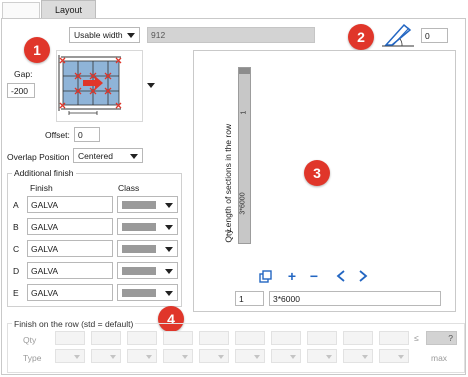 This screenshot has width=468, height=377. Describe the element at coordinates (68, 9) in the screenshot. I see `tab-layout: Layout` at that location.